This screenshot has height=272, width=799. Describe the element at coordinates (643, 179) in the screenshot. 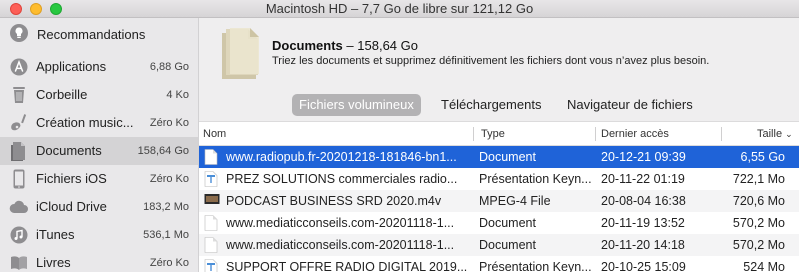

I see `file-last-access: 20-11-22 01:19` at that location.